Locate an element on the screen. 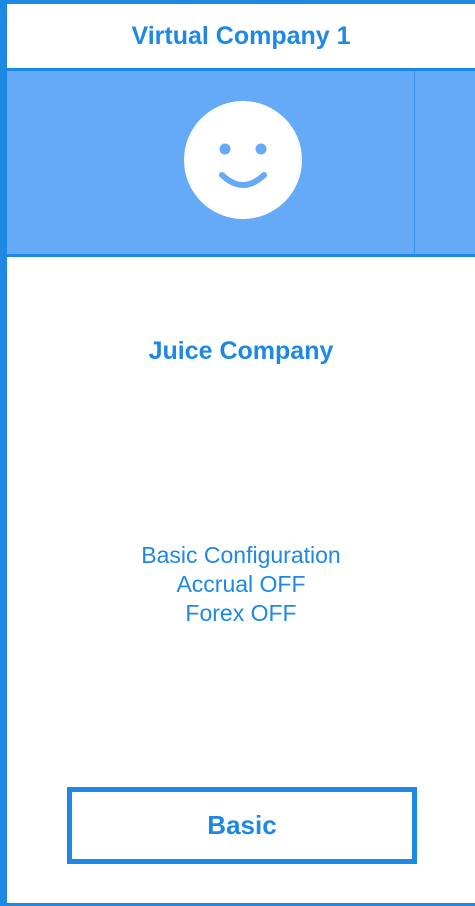 This screenshot has width=475, height=906. config-line-basic: Basic Configuration is located at coordinates (241, 555).